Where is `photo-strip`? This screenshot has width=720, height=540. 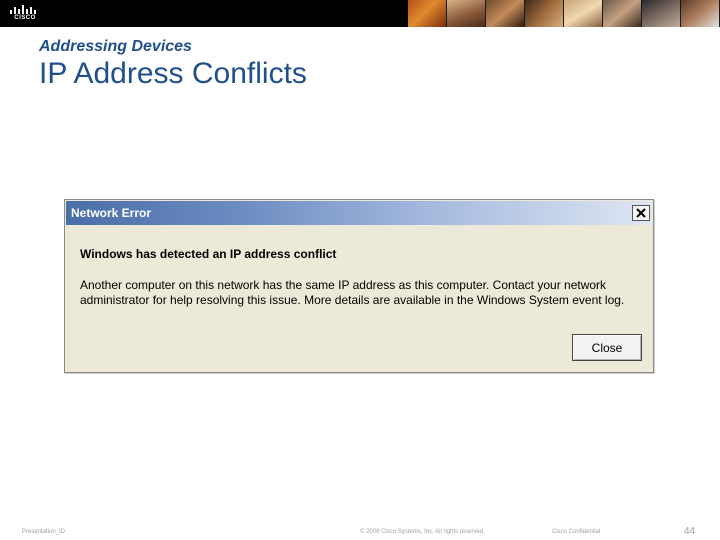 photo-strip is located at coordinates (564, 13).